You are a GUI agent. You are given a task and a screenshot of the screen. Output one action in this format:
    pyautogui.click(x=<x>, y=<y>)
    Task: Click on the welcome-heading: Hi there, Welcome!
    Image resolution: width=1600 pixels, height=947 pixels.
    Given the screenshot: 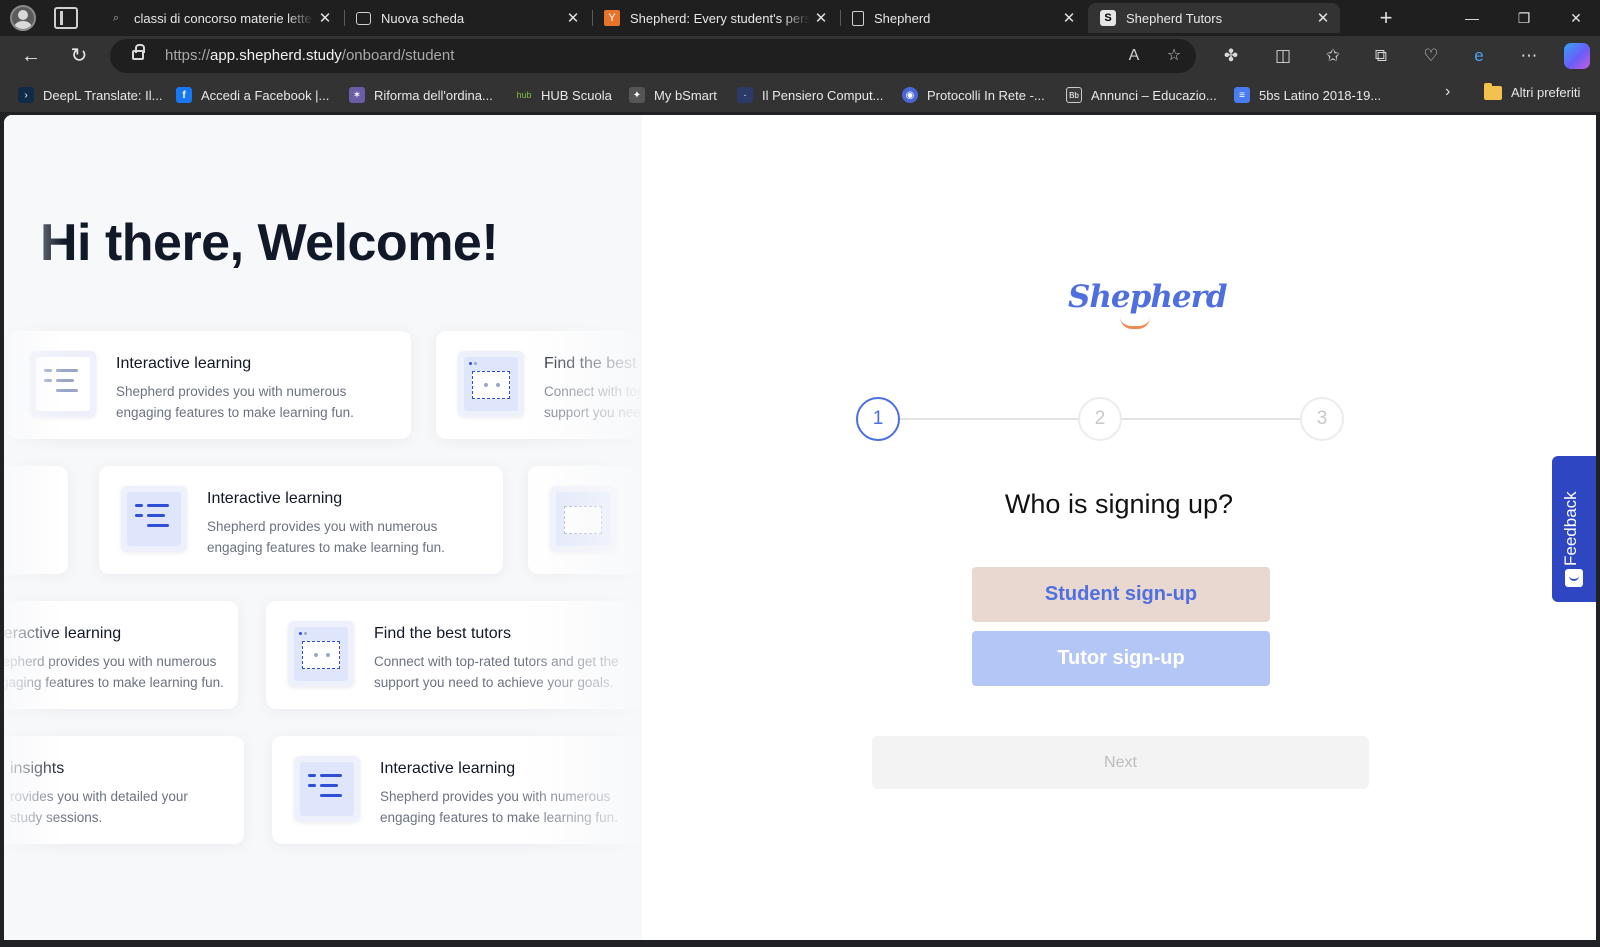 What is the action you would take?
    pyautogui.click(x=269, y=243)
    